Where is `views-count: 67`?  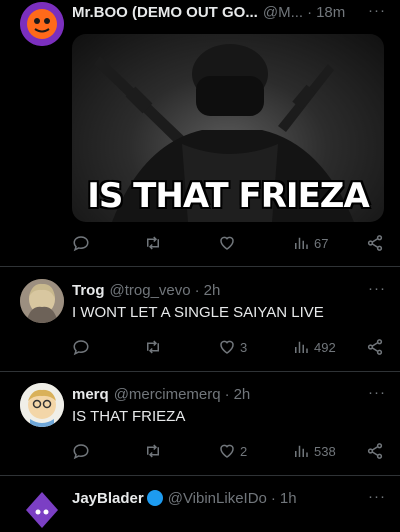 views-count: 67 is located at coordinates (321, 243).